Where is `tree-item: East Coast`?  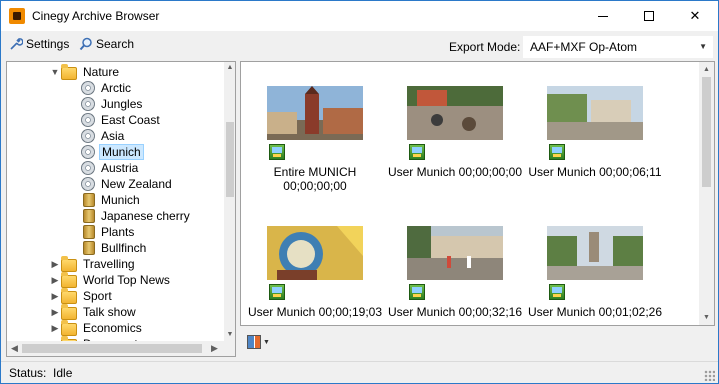 tree-item: East Coast is located at coordinates (115, 120).